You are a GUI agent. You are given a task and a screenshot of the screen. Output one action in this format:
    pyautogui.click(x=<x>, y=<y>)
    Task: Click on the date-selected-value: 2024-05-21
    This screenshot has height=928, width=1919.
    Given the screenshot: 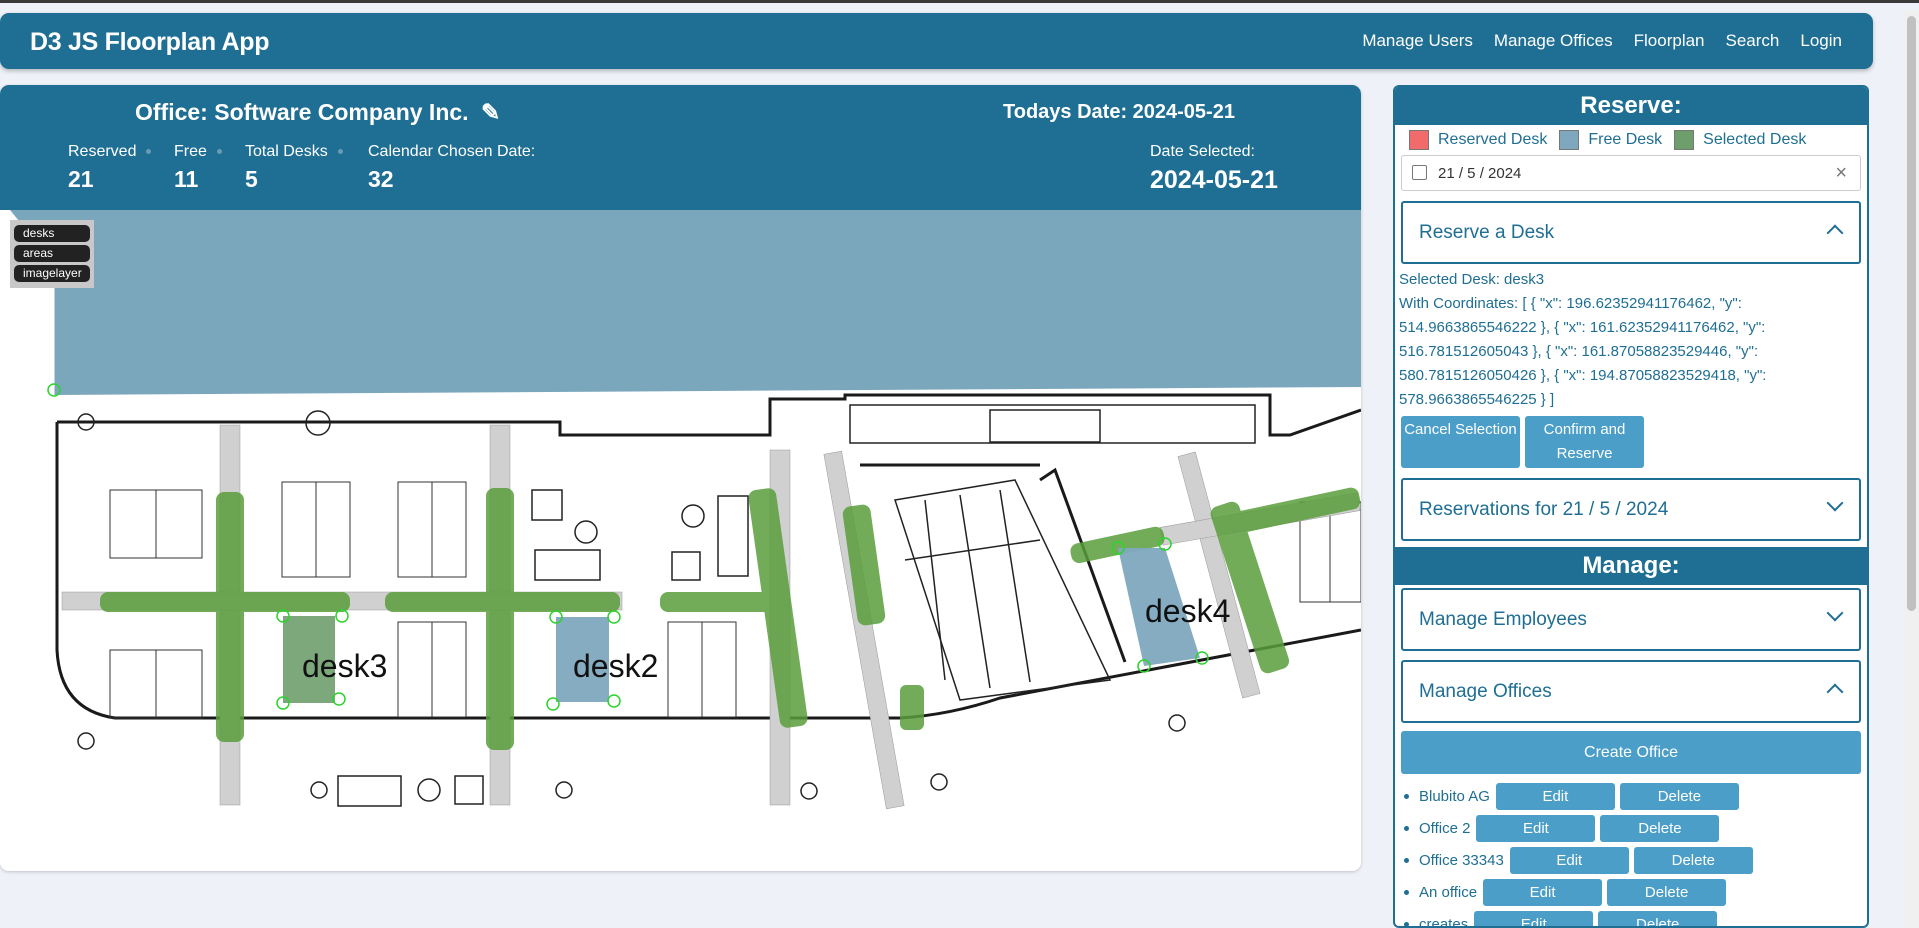 What is the action you would take?
    pyautogui.click(x=1214, y=180)
    